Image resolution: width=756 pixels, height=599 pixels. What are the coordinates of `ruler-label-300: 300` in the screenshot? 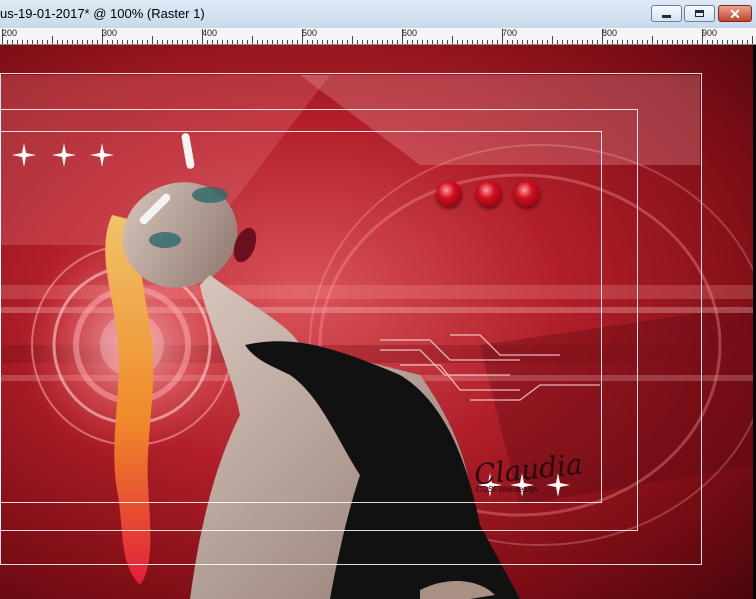 It's located at (110, 33).